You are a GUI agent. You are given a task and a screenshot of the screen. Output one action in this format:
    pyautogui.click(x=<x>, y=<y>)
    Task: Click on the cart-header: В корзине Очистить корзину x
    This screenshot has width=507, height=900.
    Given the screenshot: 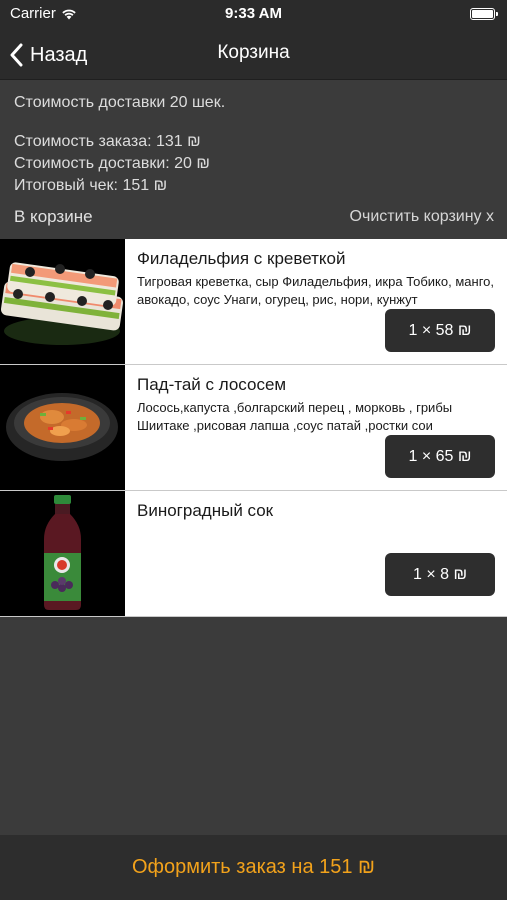 What is the action you would take?
    pyautogui.click(x=254, y=217)
    